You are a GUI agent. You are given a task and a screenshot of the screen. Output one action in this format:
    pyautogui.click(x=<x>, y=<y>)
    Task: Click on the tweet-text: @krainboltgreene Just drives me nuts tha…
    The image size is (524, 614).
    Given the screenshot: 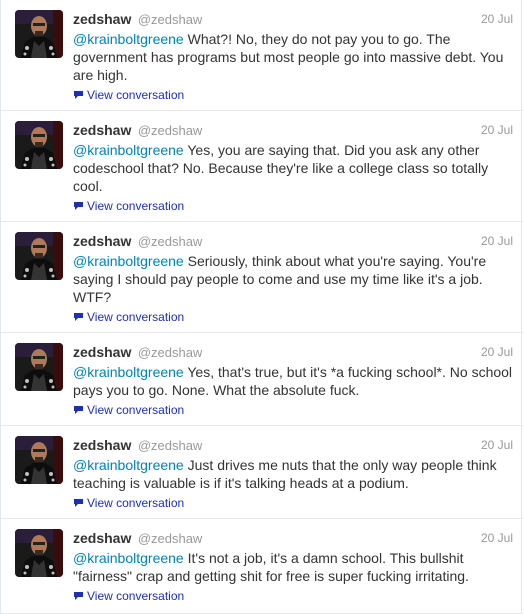 What is the action you would take?
    pyautogui.click(x=293, y=474)
    